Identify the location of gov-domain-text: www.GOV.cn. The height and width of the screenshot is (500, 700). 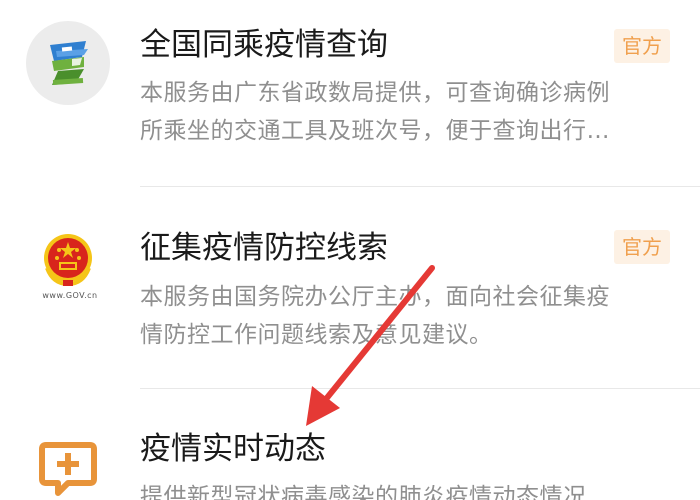
(70, 295).